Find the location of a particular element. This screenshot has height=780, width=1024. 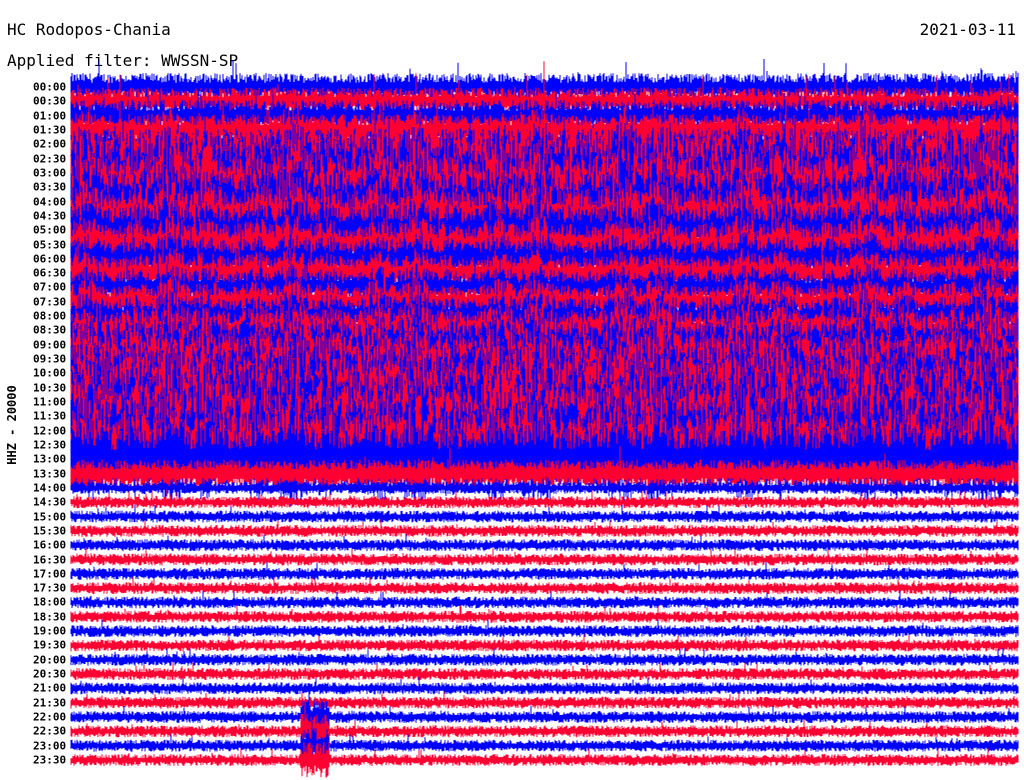

trace-2000 is located at coordinates (544, 656).